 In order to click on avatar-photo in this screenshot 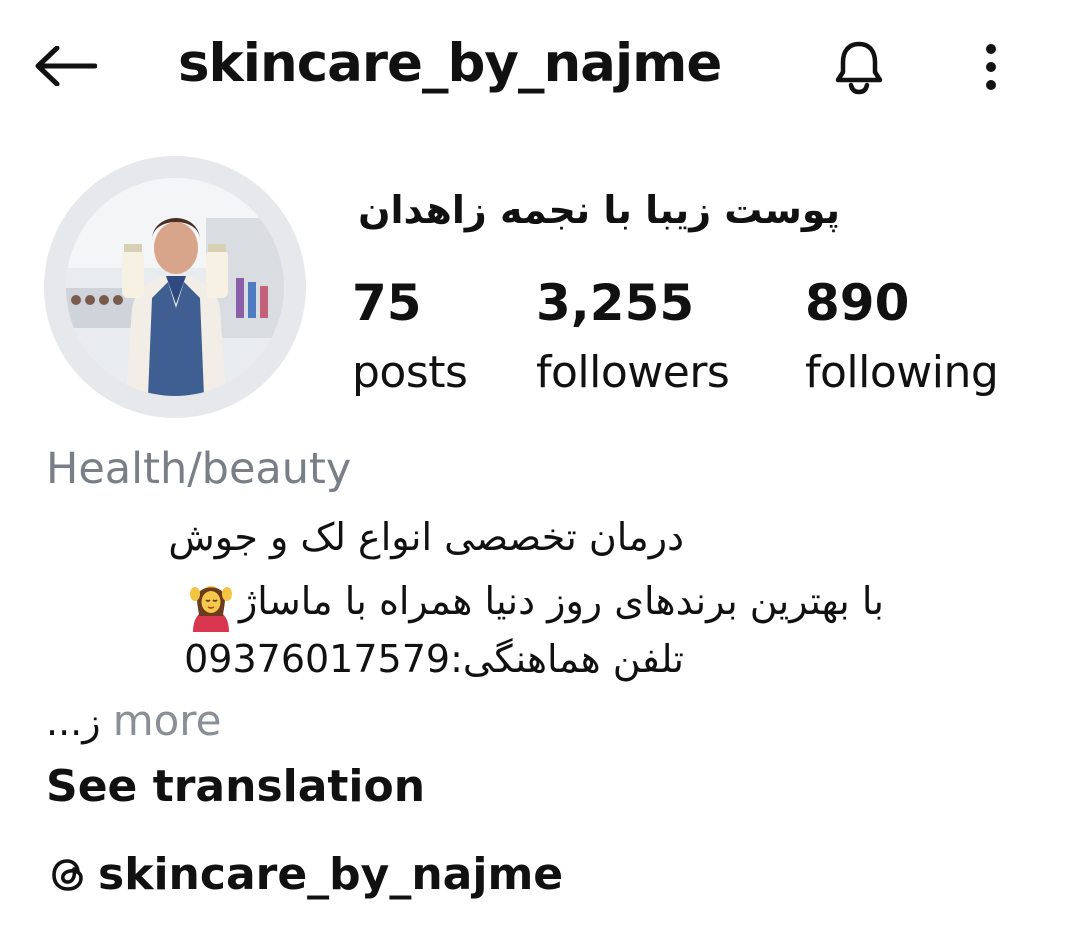, I will do `click(175, 287)`.